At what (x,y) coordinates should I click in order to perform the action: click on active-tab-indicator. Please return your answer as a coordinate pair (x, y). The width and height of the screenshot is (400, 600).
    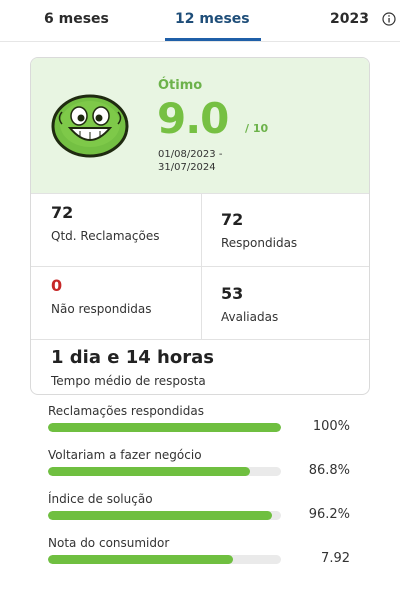
    Looking at the image, I should click on (213, 39).